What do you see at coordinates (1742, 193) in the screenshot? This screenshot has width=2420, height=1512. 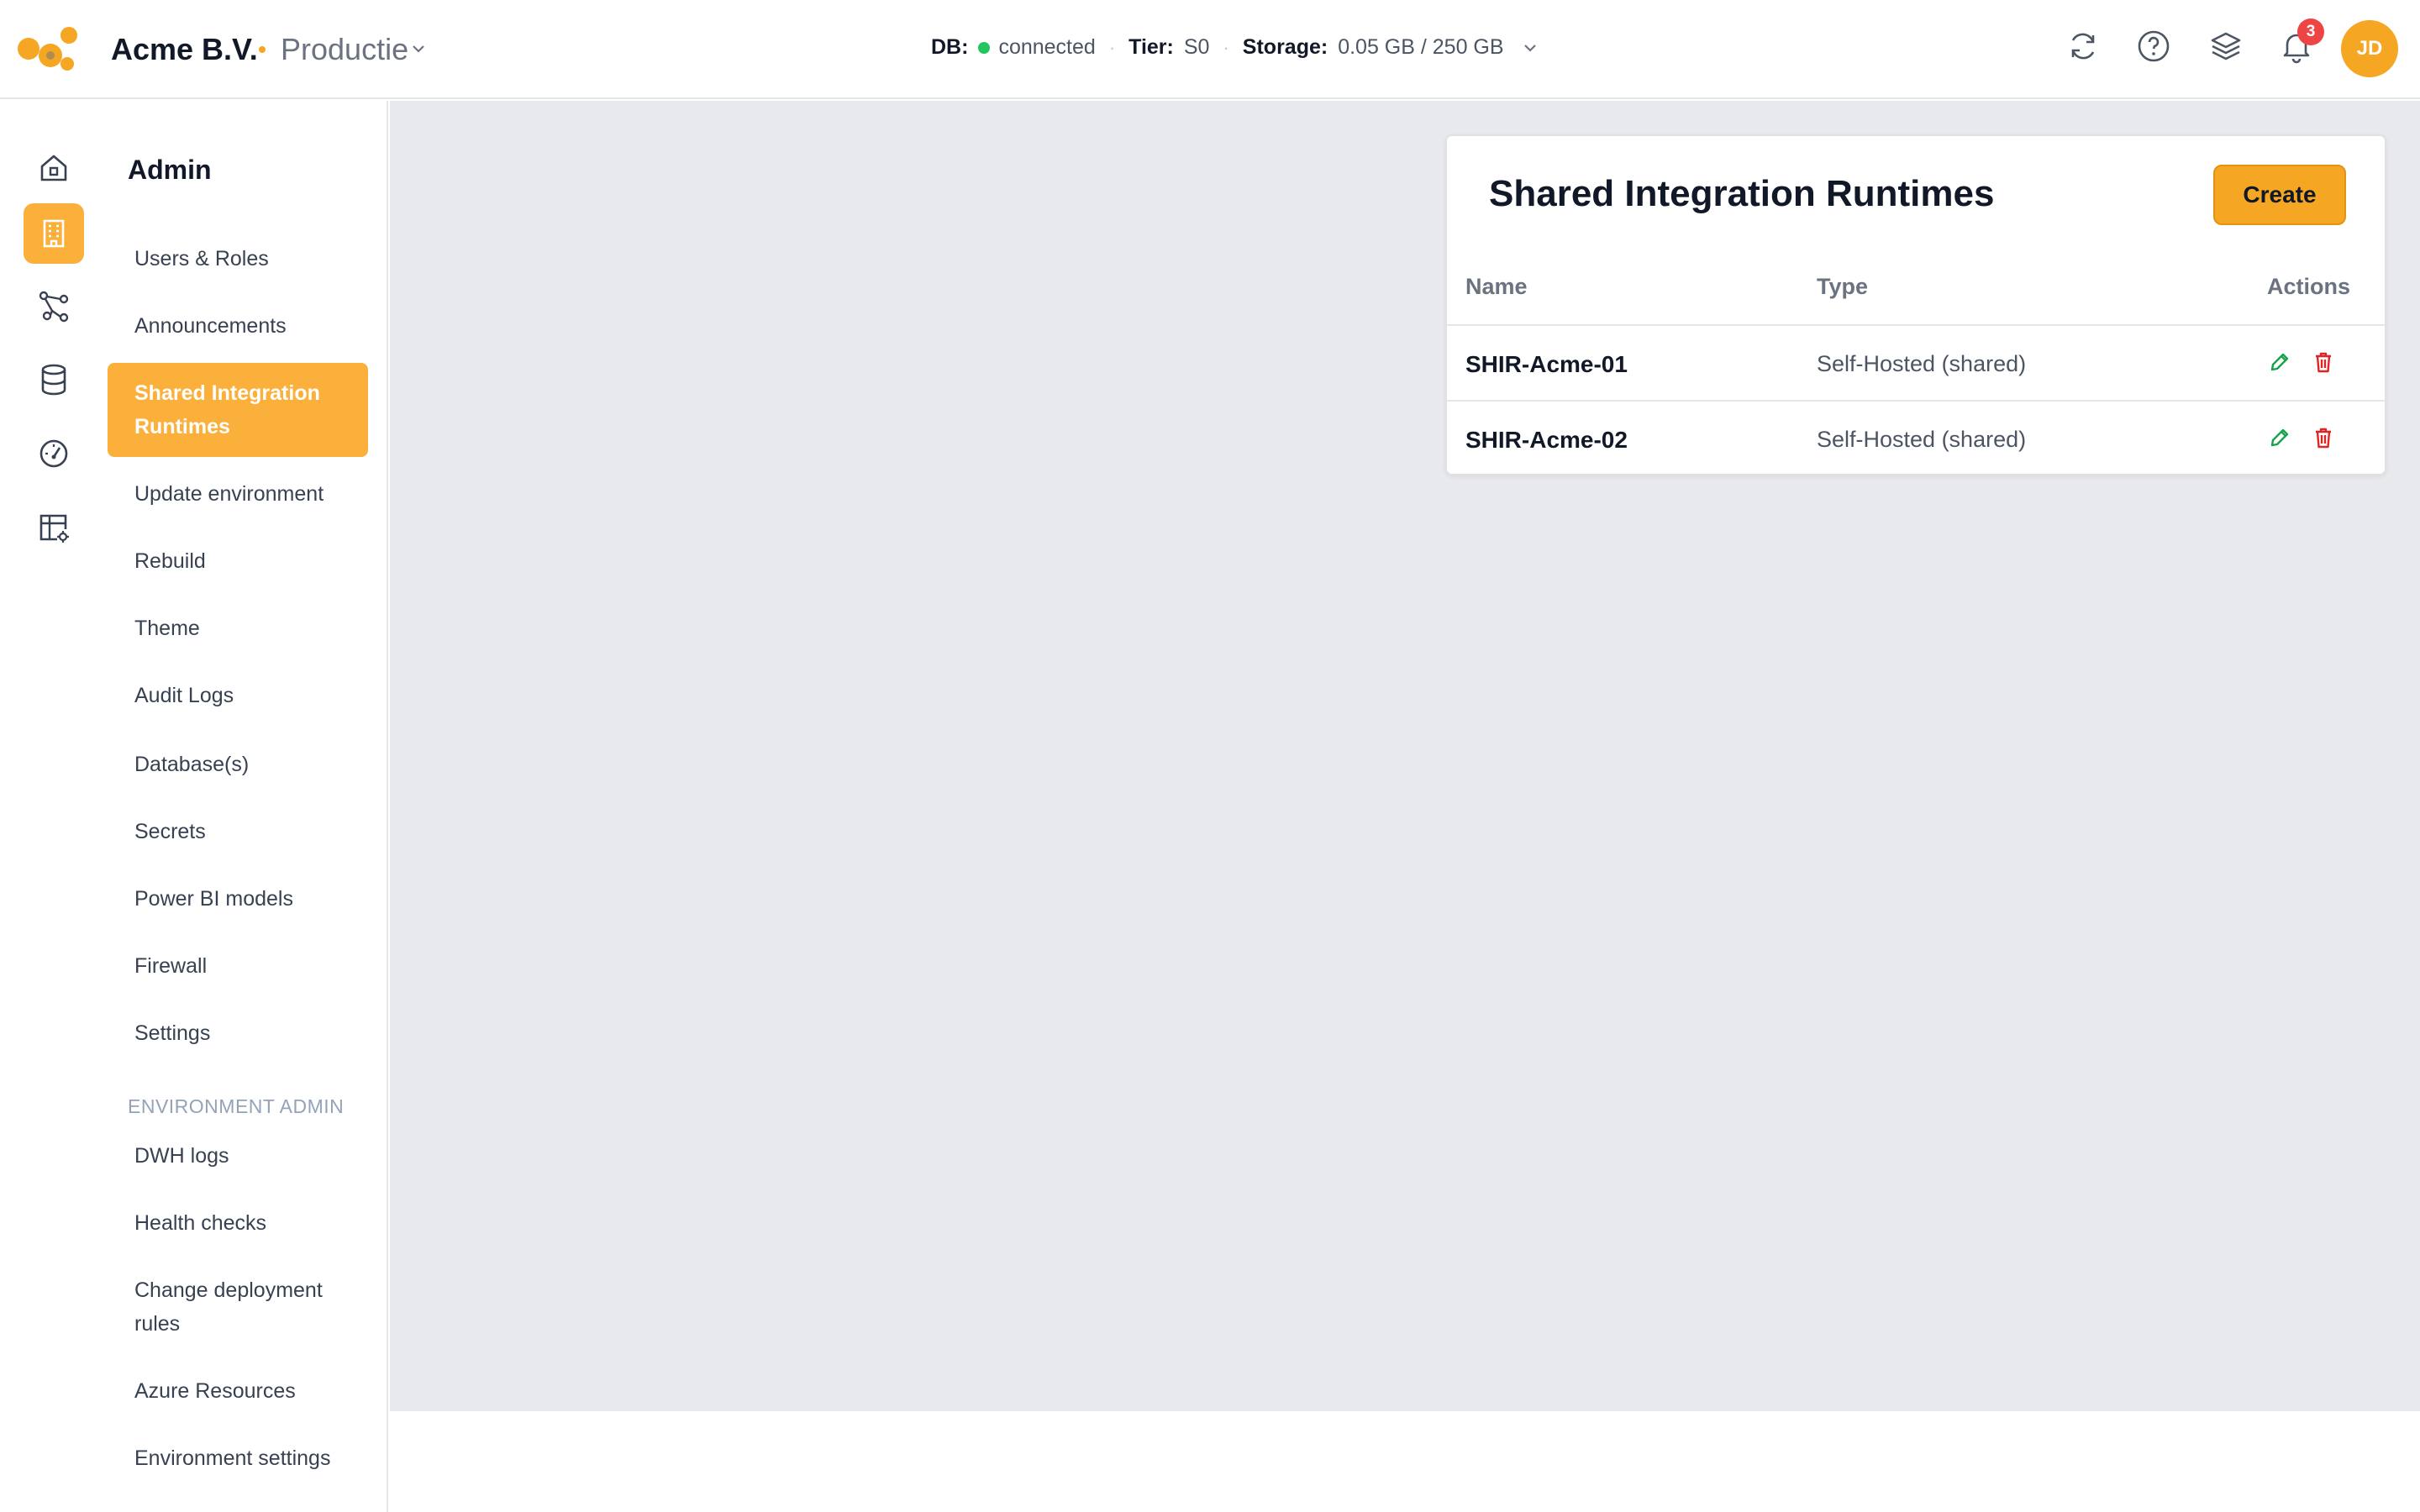 I see `card-title: Shared Integration Runtimes` at bounding box center [1742, 193].